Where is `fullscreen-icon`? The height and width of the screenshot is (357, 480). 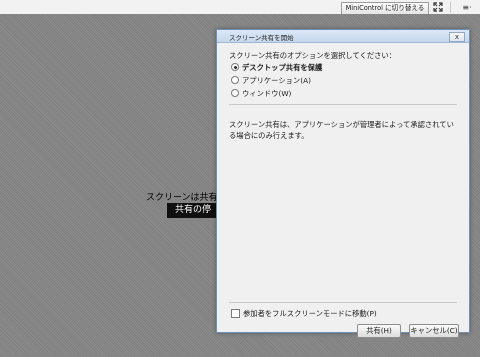 fullscreen-icon is located at coordinates (438, 7).